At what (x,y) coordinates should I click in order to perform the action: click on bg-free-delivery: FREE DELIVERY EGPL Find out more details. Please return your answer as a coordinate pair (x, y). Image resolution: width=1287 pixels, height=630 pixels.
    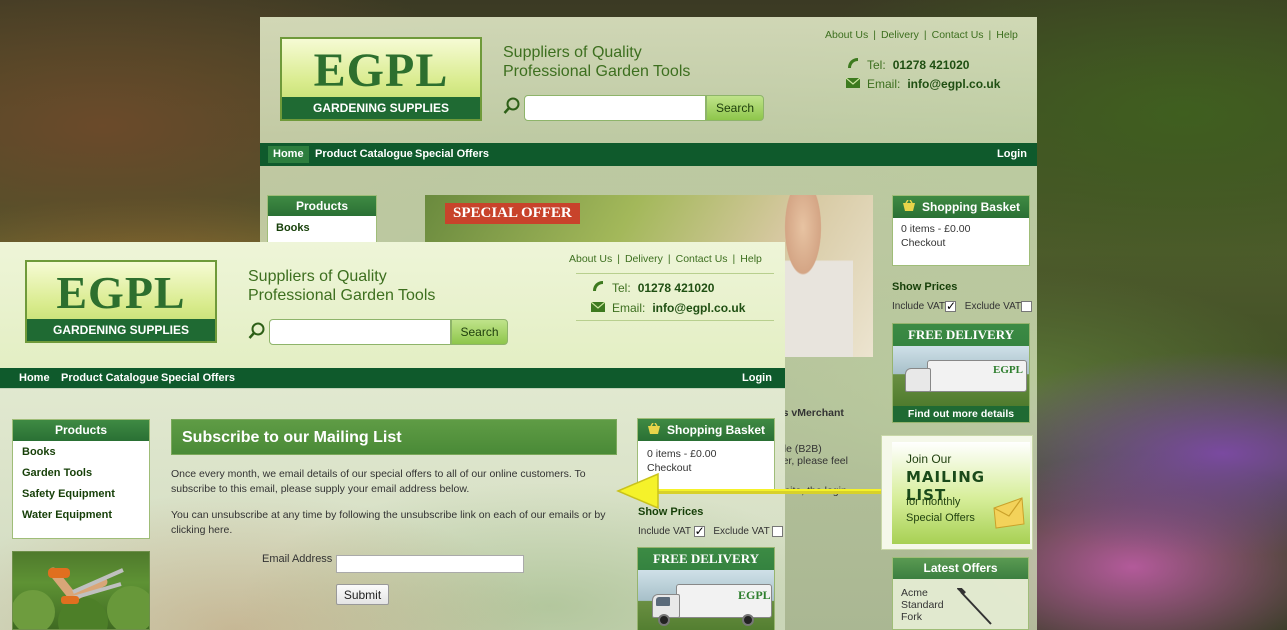
    Looking at the image, I should click on (961, 373).